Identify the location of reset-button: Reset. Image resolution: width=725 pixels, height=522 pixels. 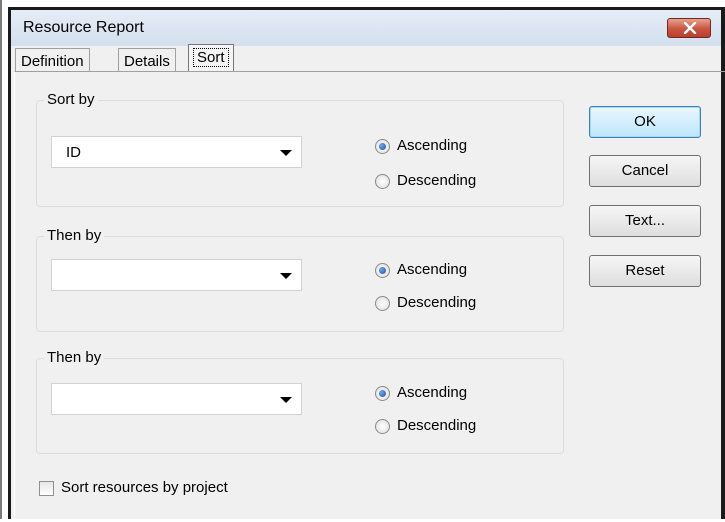
(645, 271).